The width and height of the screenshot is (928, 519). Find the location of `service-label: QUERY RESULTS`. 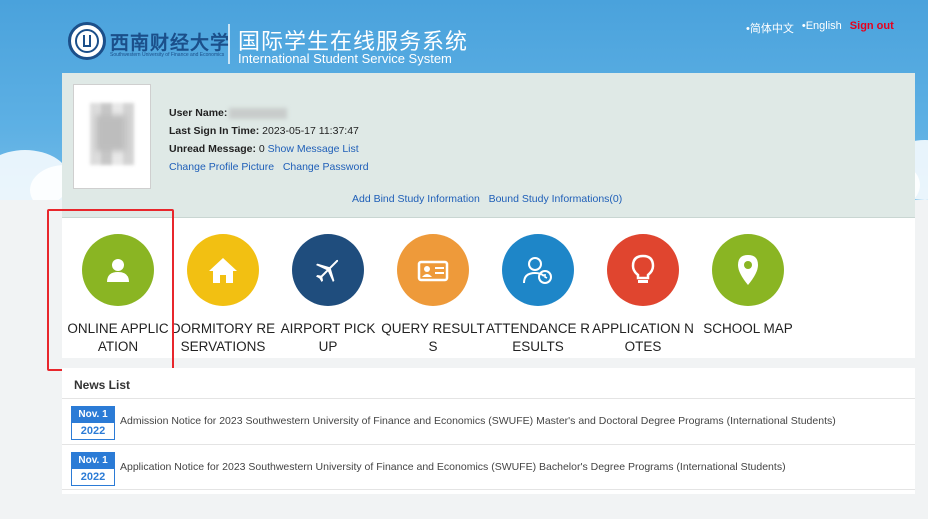

service-label: QUERY RESULTS is located at coordinates (433, 337).